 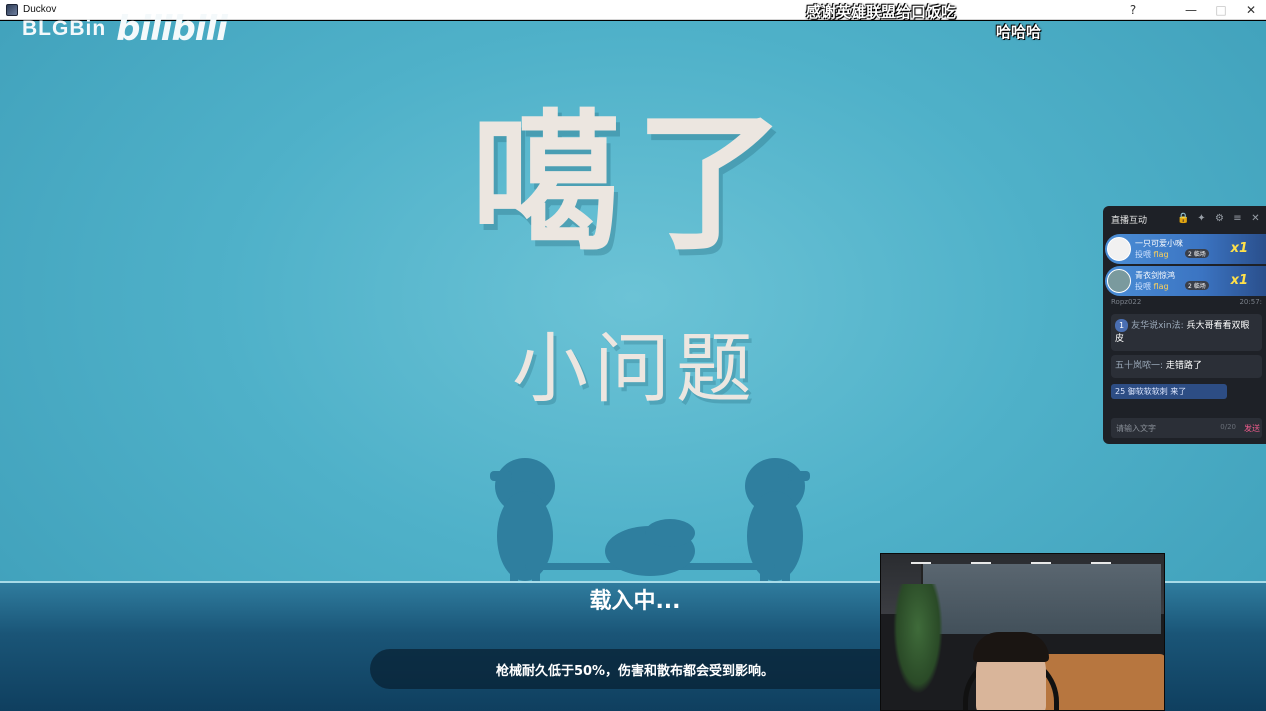 What do you see at coordinates (64, 28) in the screenshot?
I see `streamer-name: BLGBin` at bounding box center [64, 28].